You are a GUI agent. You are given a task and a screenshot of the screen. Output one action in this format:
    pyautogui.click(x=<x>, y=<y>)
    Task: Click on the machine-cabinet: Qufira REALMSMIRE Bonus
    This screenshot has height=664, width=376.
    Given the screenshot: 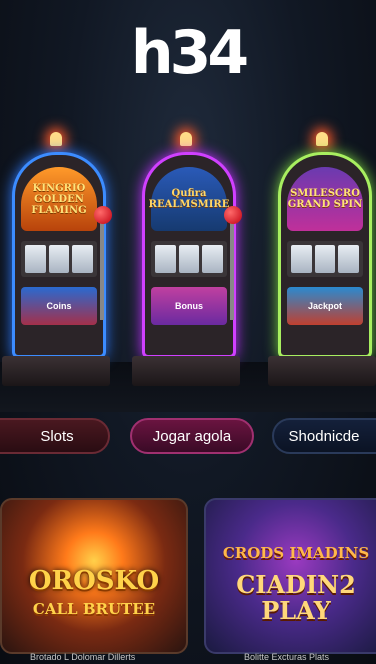 What is the action you would take?
    pyautogui.click(x=189, y=255)
    